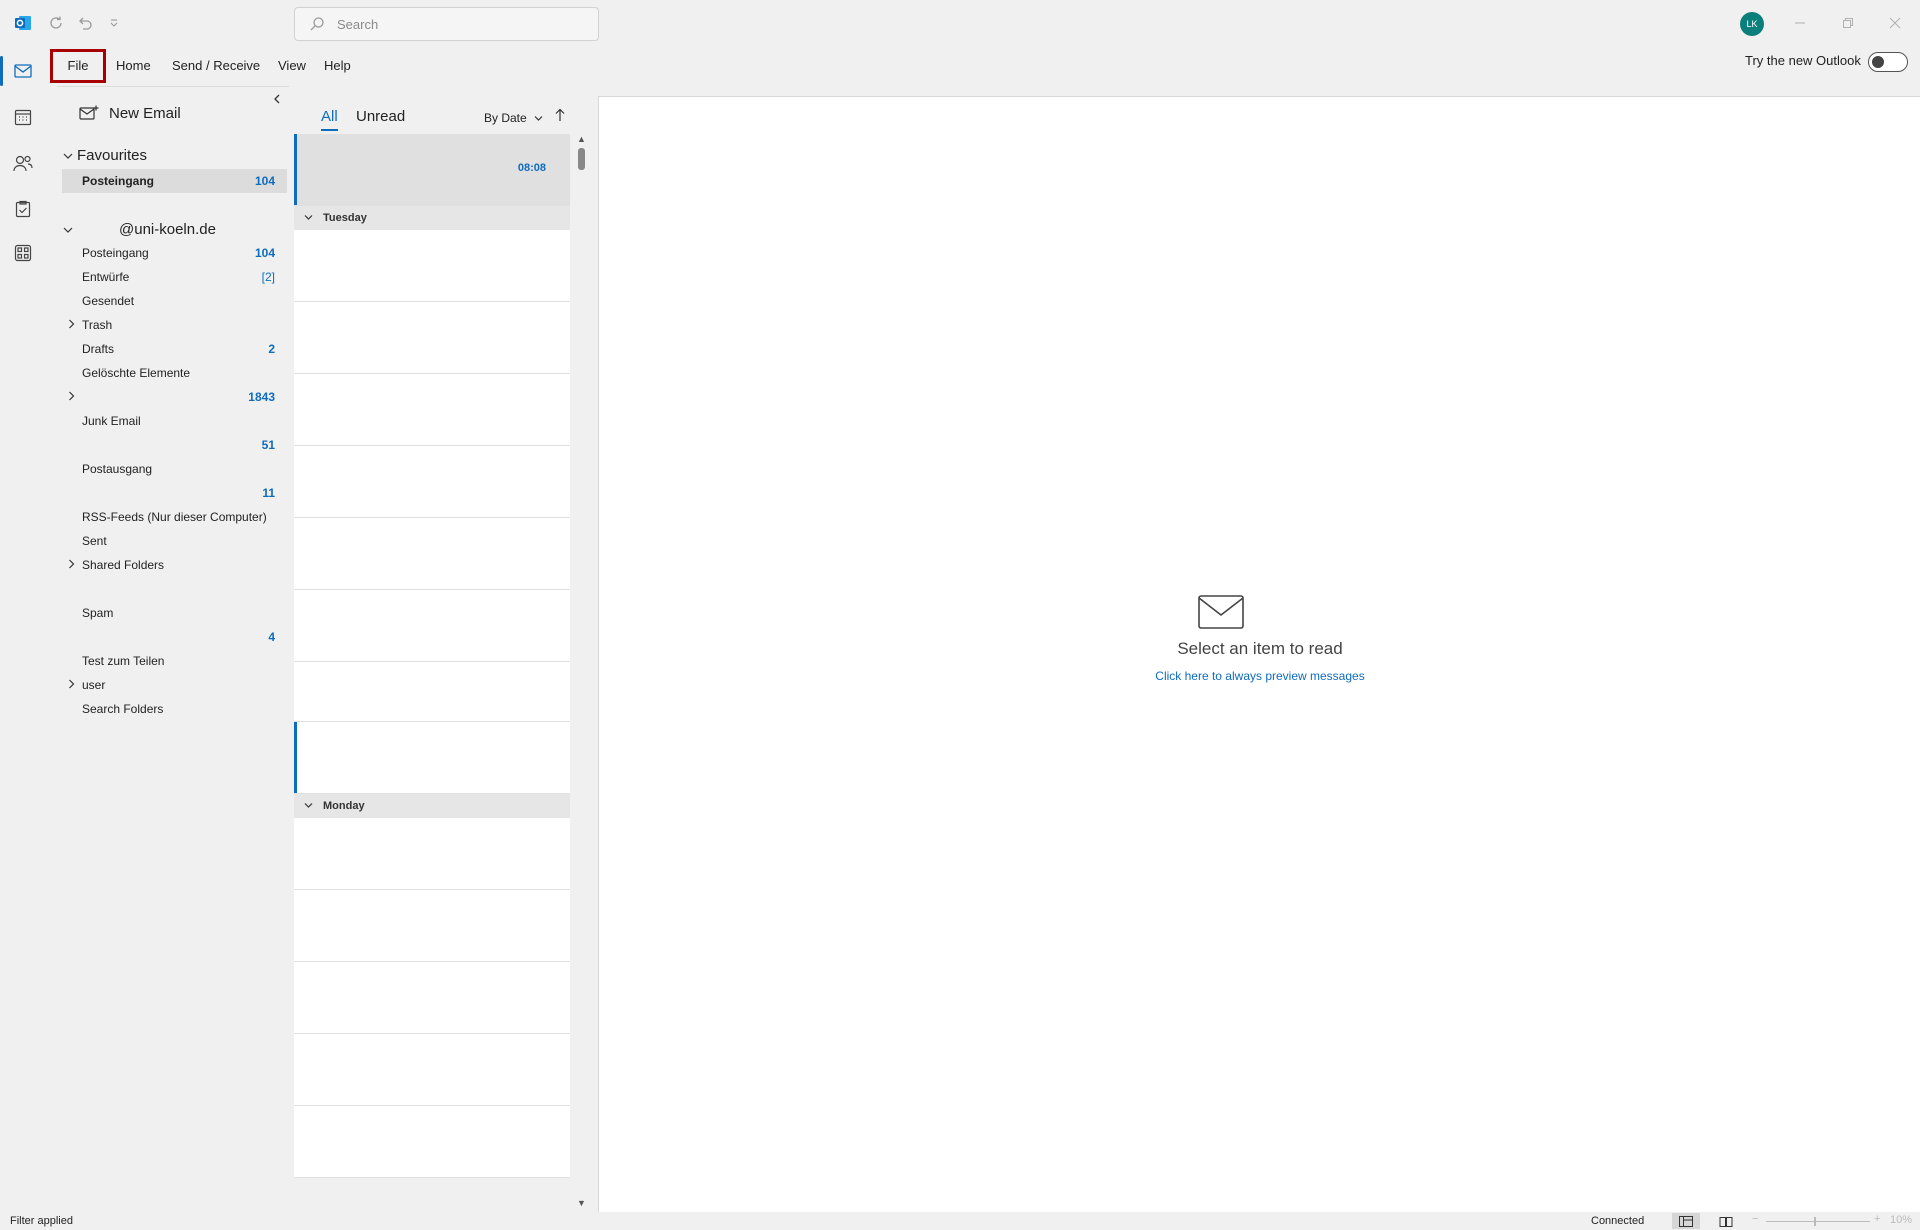 This screenshot has height=1230, width=1920. What do you see at coordinates (89, 112) in the screenshot?
I see `new-email-icon` at bounding box center [89, 112].